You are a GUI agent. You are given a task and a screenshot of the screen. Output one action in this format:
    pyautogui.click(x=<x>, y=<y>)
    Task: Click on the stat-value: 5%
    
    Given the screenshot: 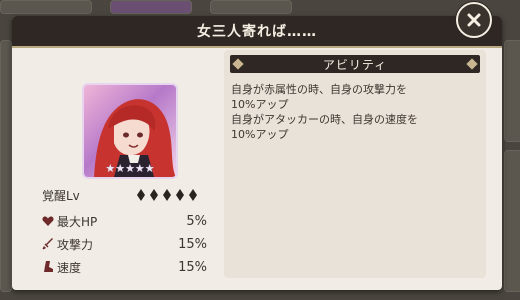 What is the action you would take?
    pyautogui.click(x=196, y=221)
    